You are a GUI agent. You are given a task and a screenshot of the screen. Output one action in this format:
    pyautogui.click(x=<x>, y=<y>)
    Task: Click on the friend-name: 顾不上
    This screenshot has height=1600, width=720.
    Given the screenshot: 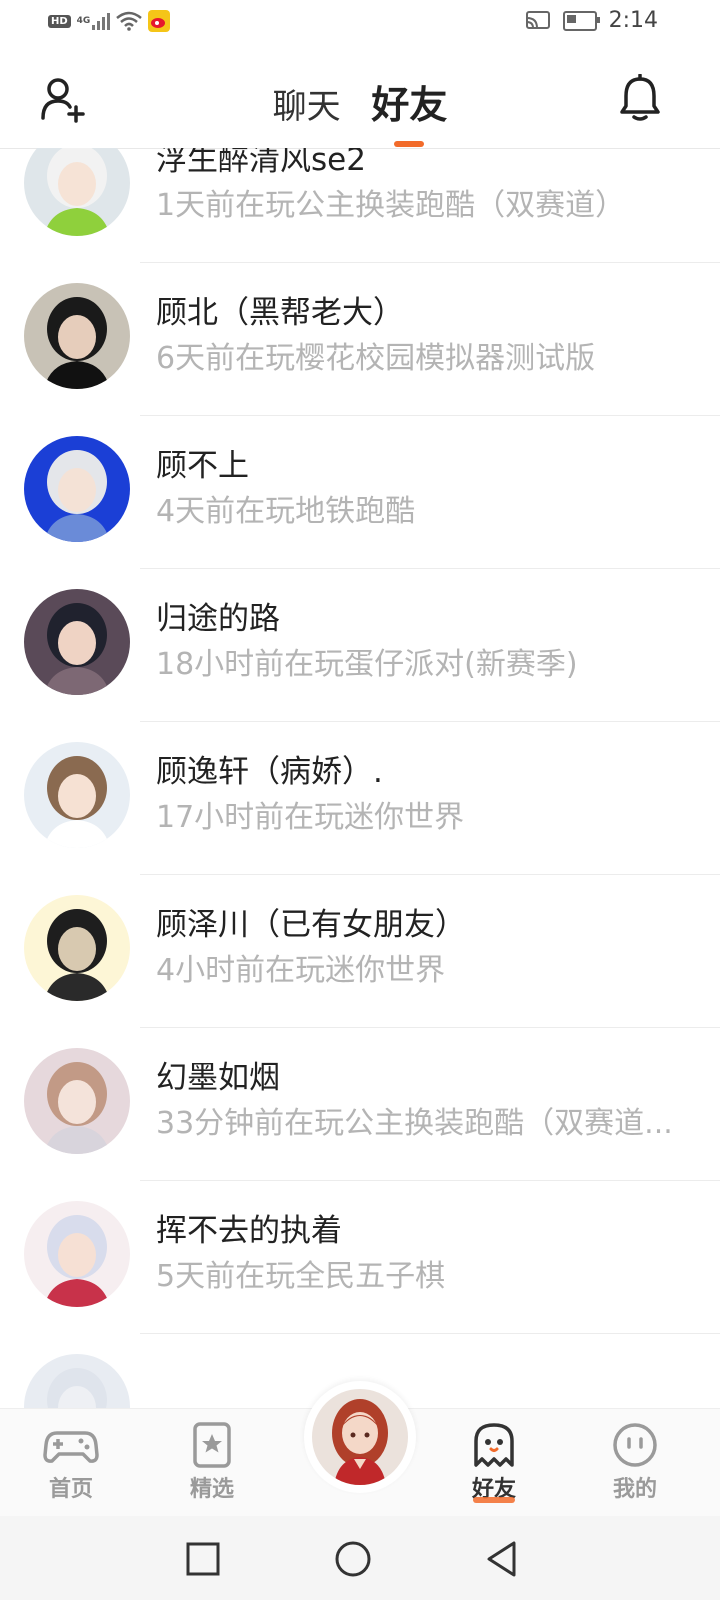 What is the action you would take?
    pyautogui.click(x=202, y=466)
    